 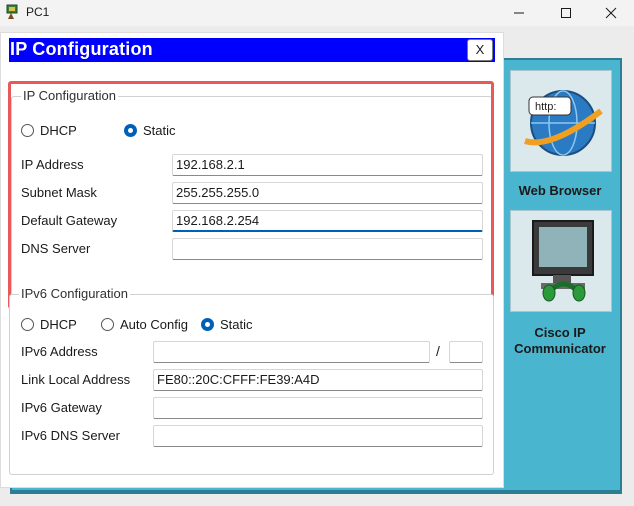 I want to click on dialog-title: IP Configuration, so click(x=81, y=49).